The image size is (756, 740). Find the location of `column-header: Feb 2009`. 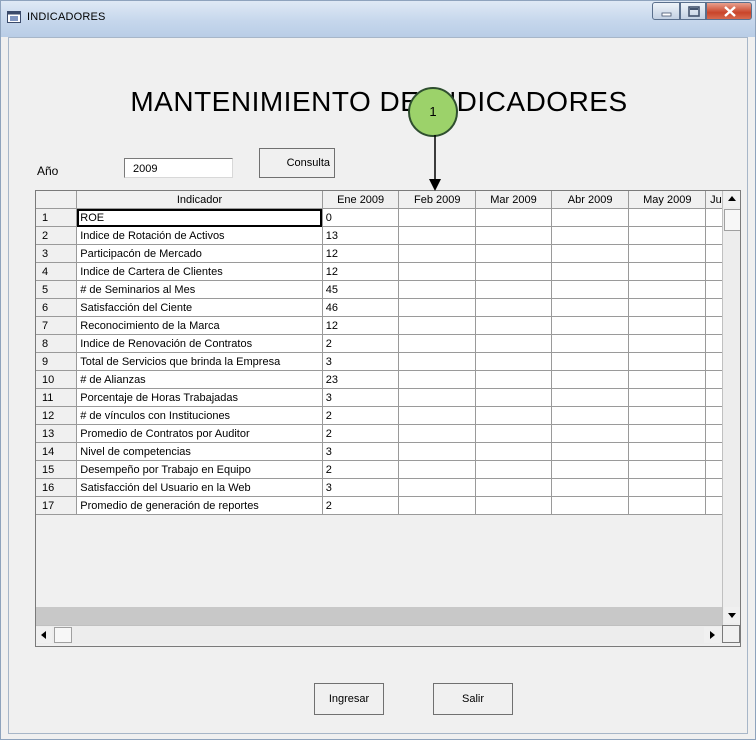

column-header: Feb 2009 is located at coordinates (437, 200).